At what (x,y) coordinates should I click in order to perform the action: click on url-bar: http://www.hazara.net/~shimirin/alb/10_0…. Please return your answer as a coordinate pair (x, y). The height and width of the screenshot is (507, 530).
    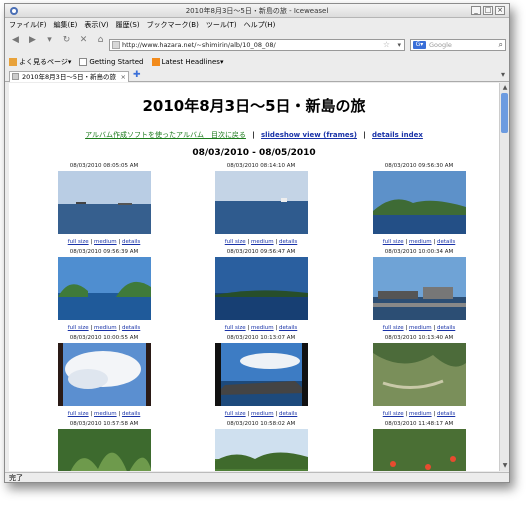
    Looking at the image, I should click on (257, 45).